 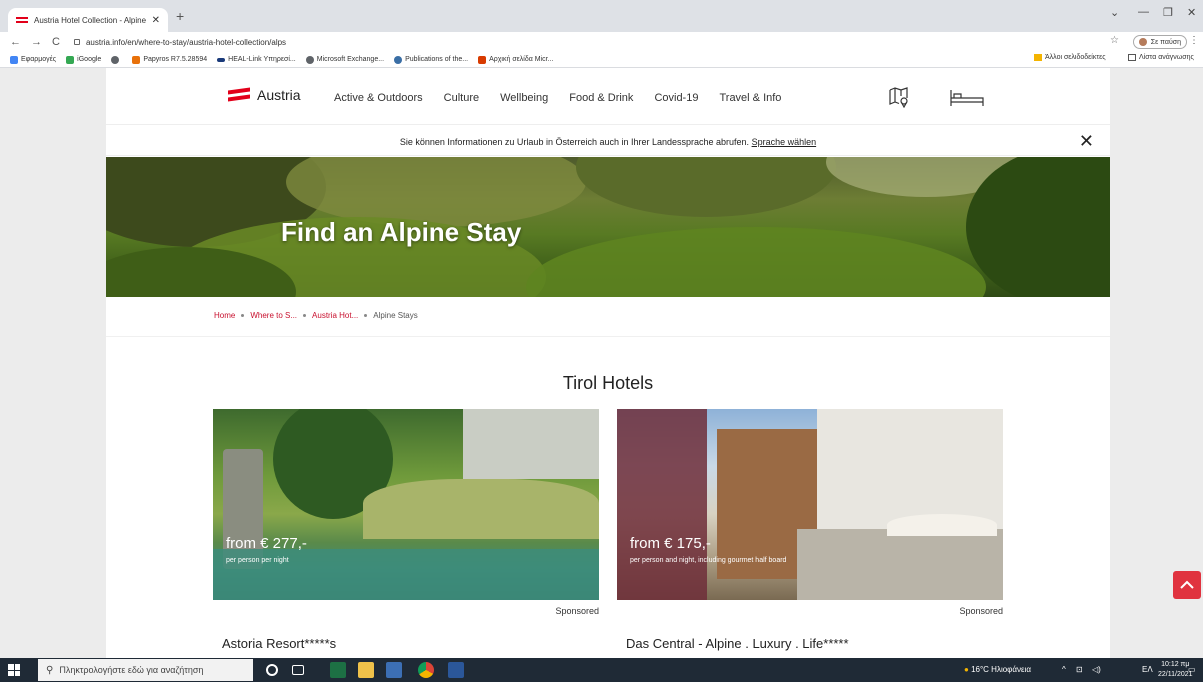 What do you see at coordinates (279, 95) in the screenshot?
I see `logo-text: Austria` at bounding box center [279, 95].